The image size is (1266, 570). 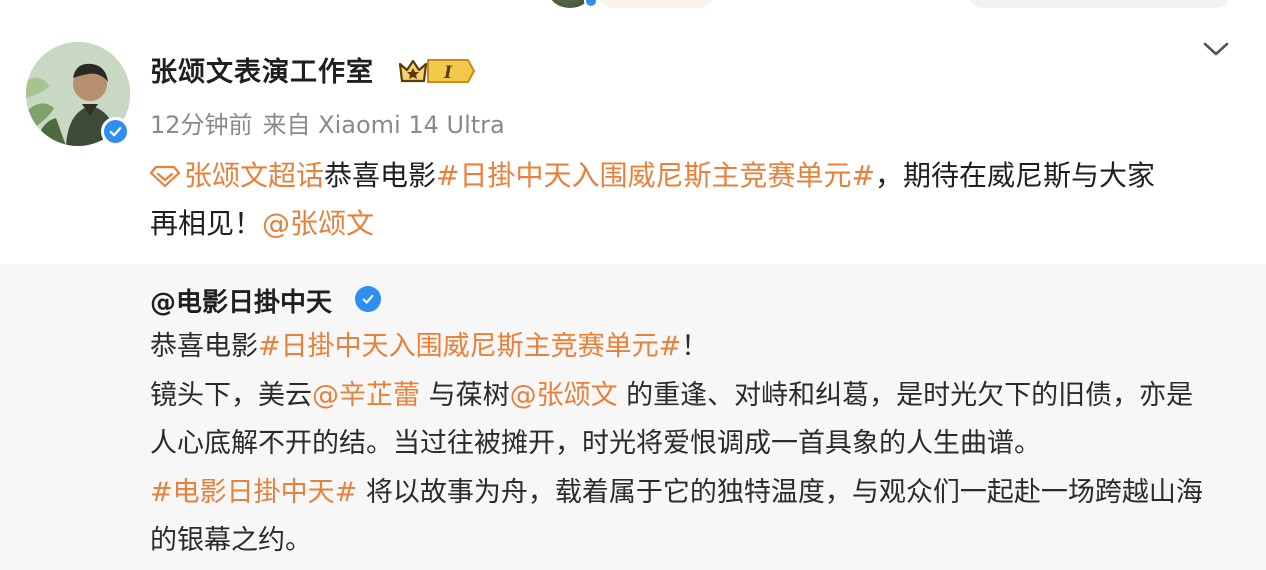 What do you see at coordinates (780, 492) in the screenshot?
I see `repost-text: 将以故事为舟，载着属于它的独特温度，与观众们一起赴一场跨越山海` at bounding box center [780, 492].